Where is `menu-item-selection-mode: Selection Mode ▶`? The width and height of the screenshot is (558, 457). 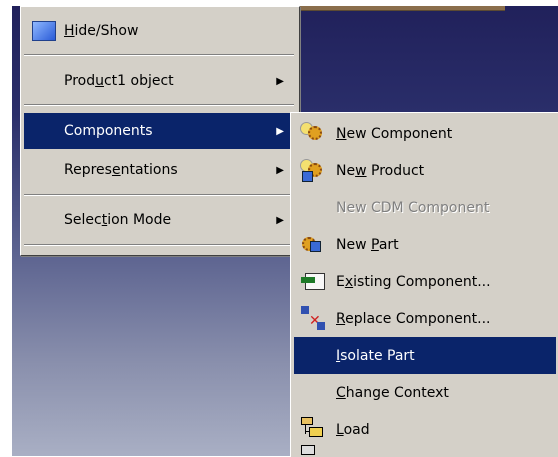
menu-item-selection-mode: Selection Mode ▶ is located at coordinates (159, 220).